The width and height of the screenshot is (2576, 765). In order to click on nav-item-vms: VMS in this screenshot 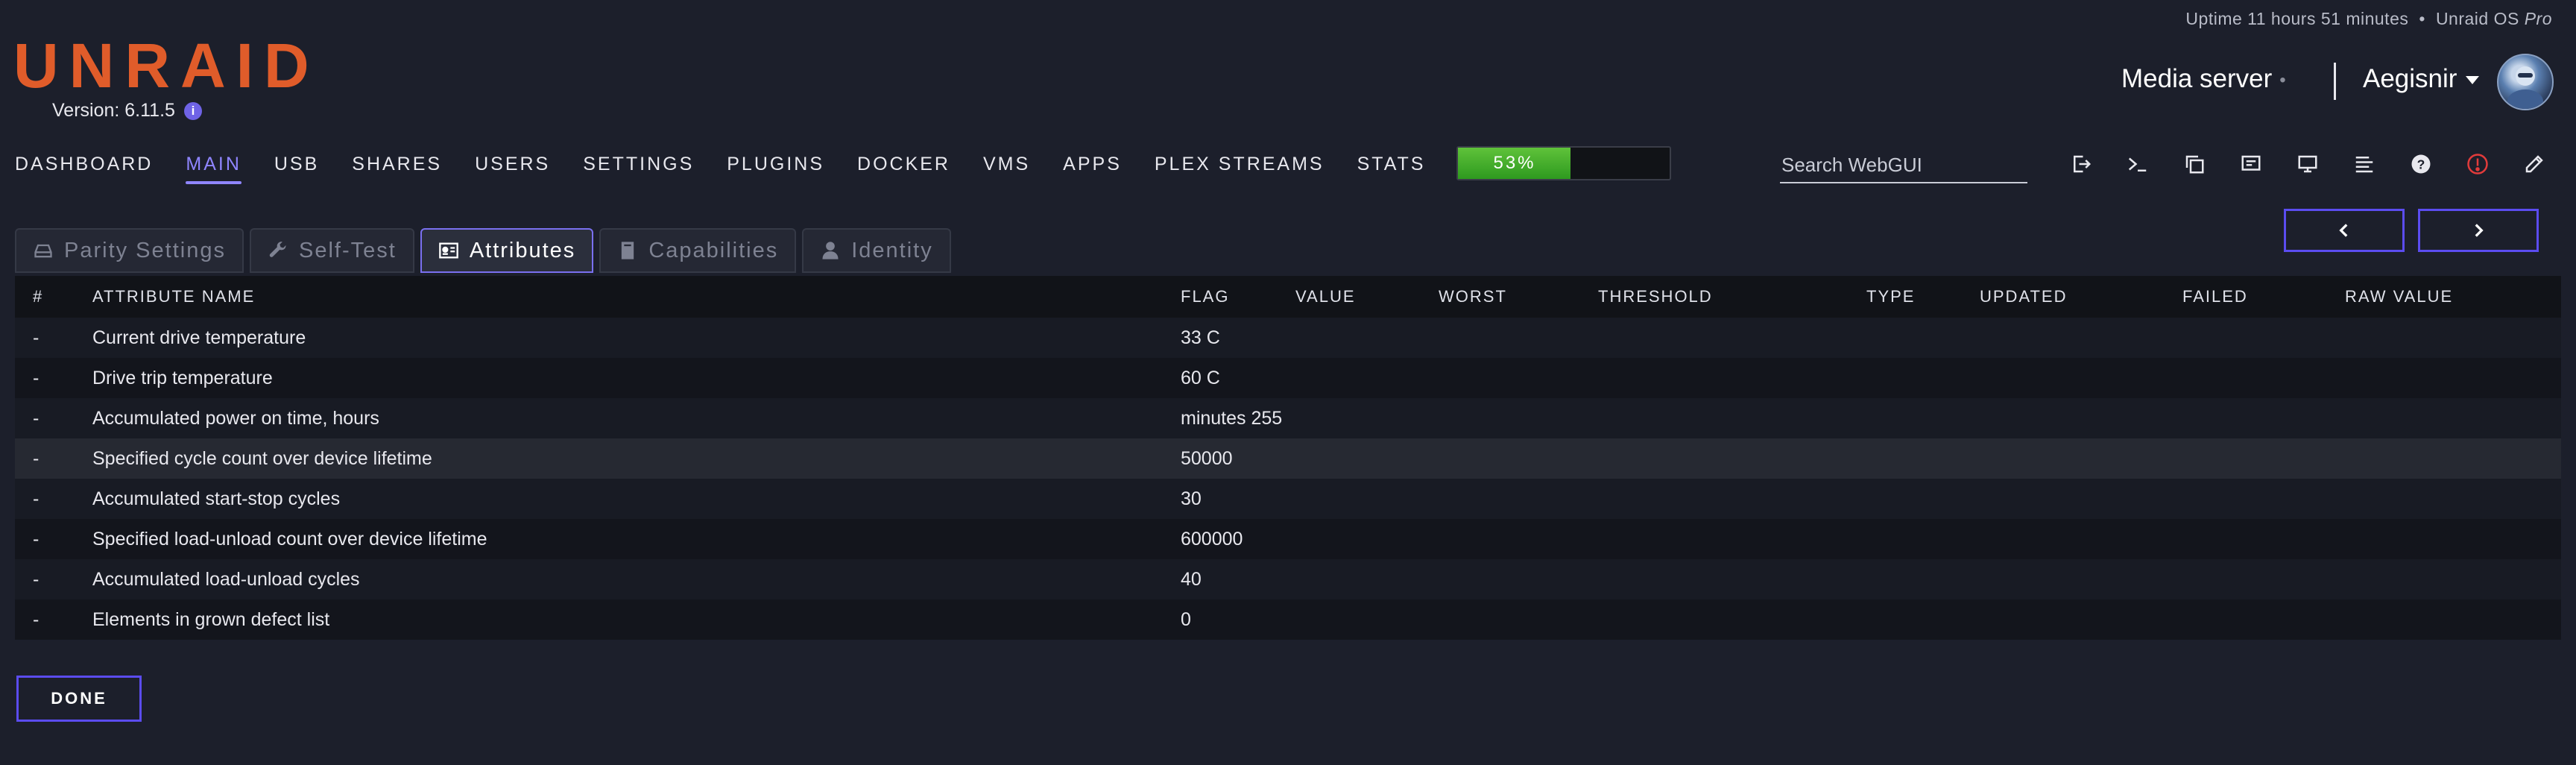, I will do `click(1006, 167)`.